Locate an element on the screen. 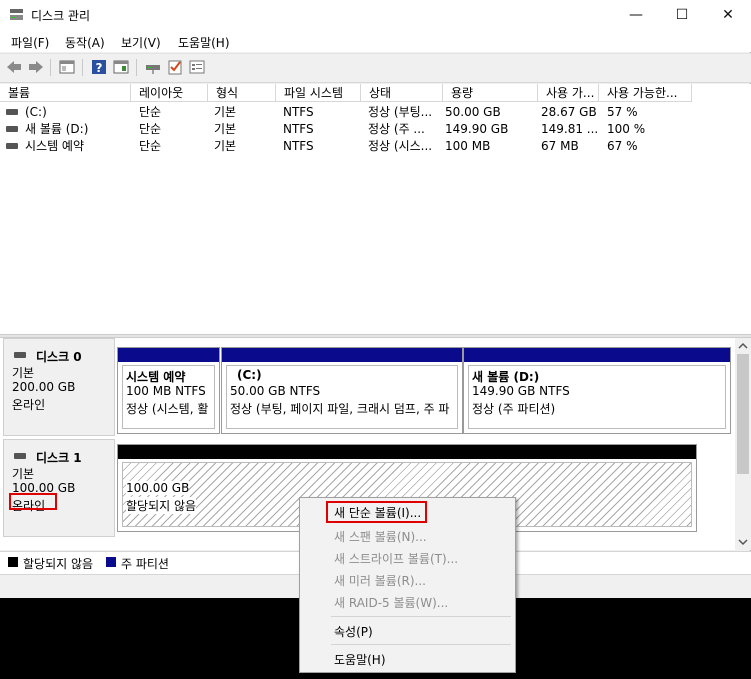 This screenshot has width=751, height=679. partition-size-fs: 149.90 GB NTFS is located at coordinates (521, 391).